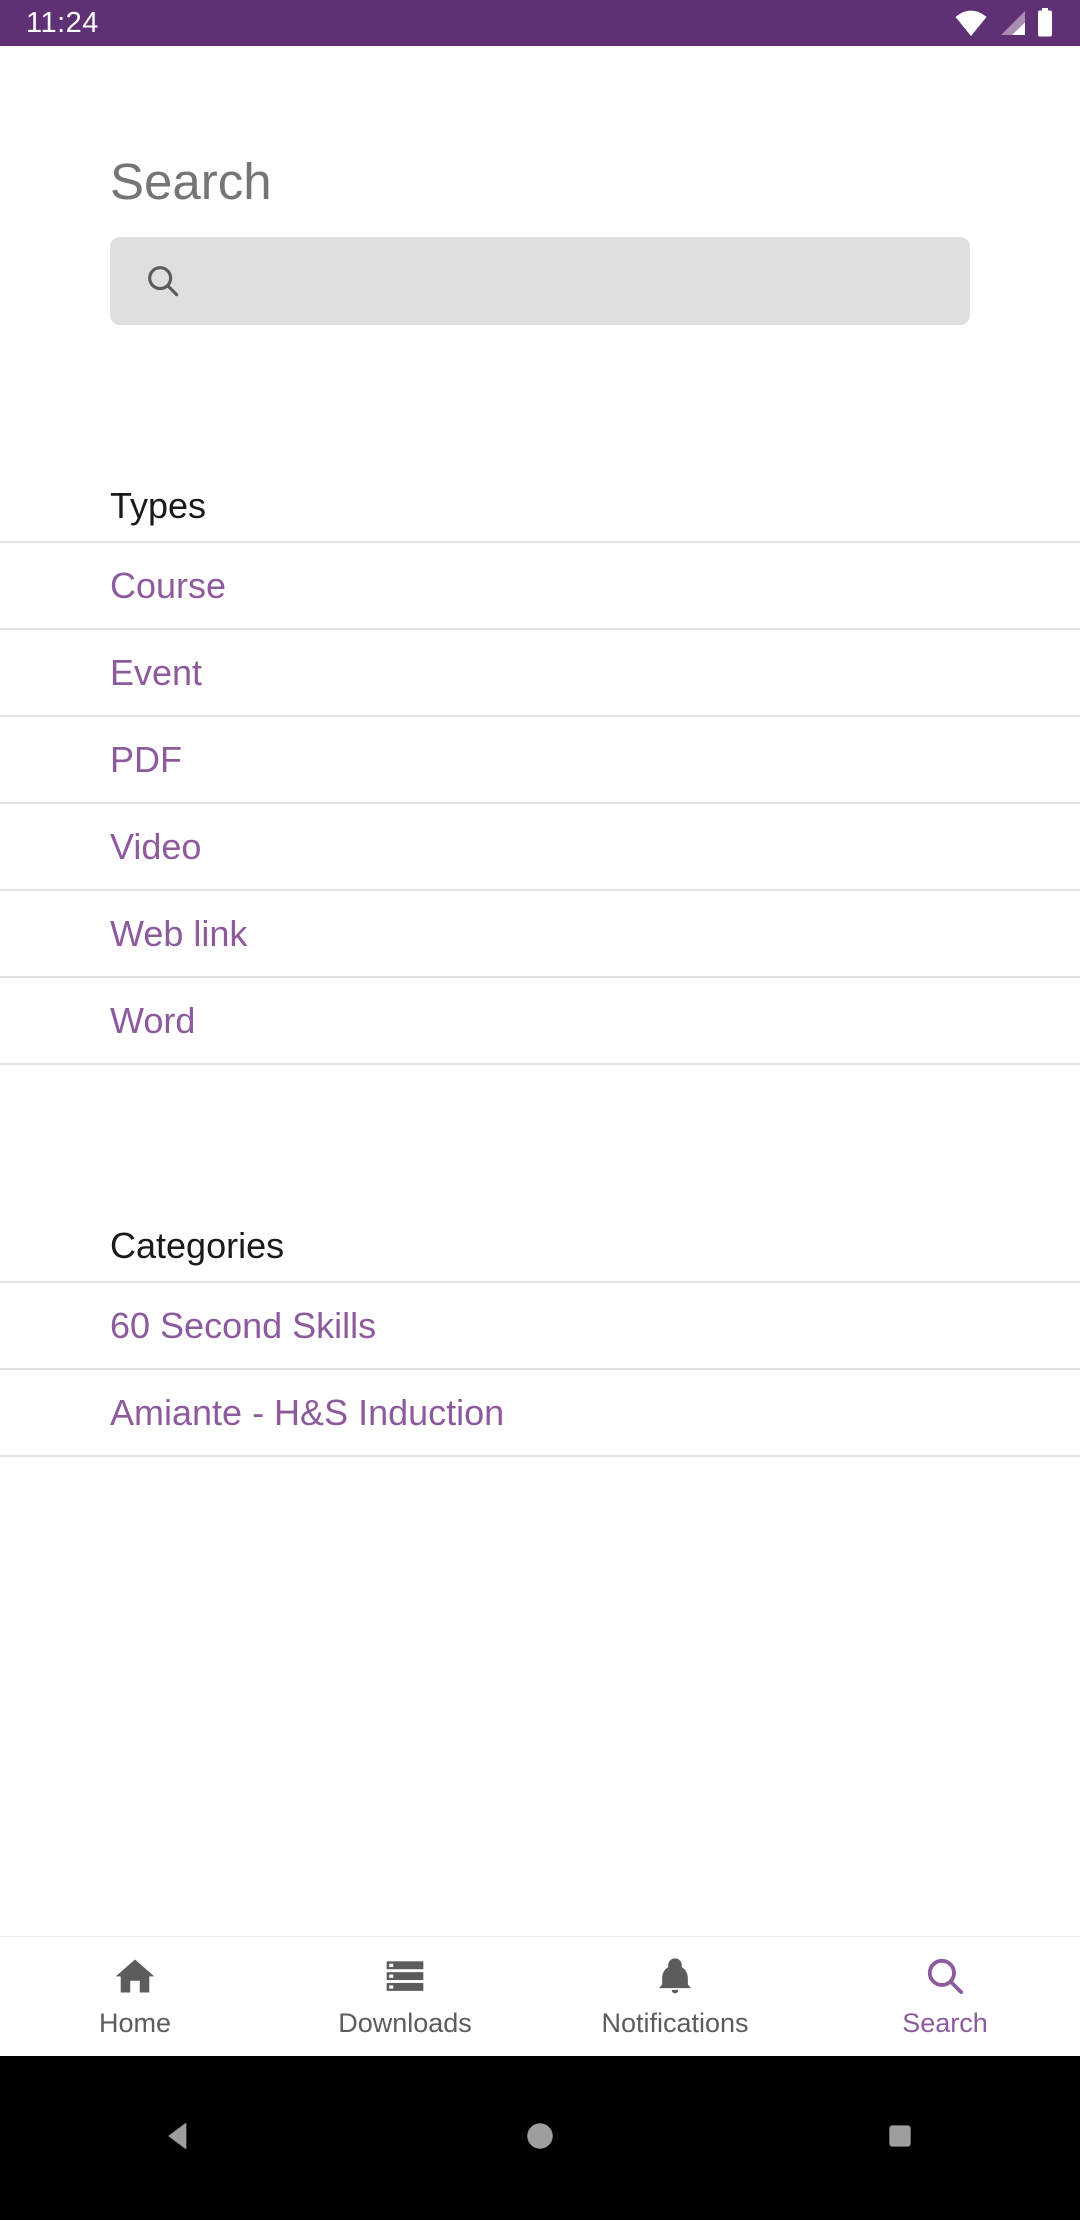 Image resolution: width=1080 pixels, height=2220 pixels. Describe the element at coordinates (179, 933) in the screenshot. I see `list-item-label: Web link` at that location.